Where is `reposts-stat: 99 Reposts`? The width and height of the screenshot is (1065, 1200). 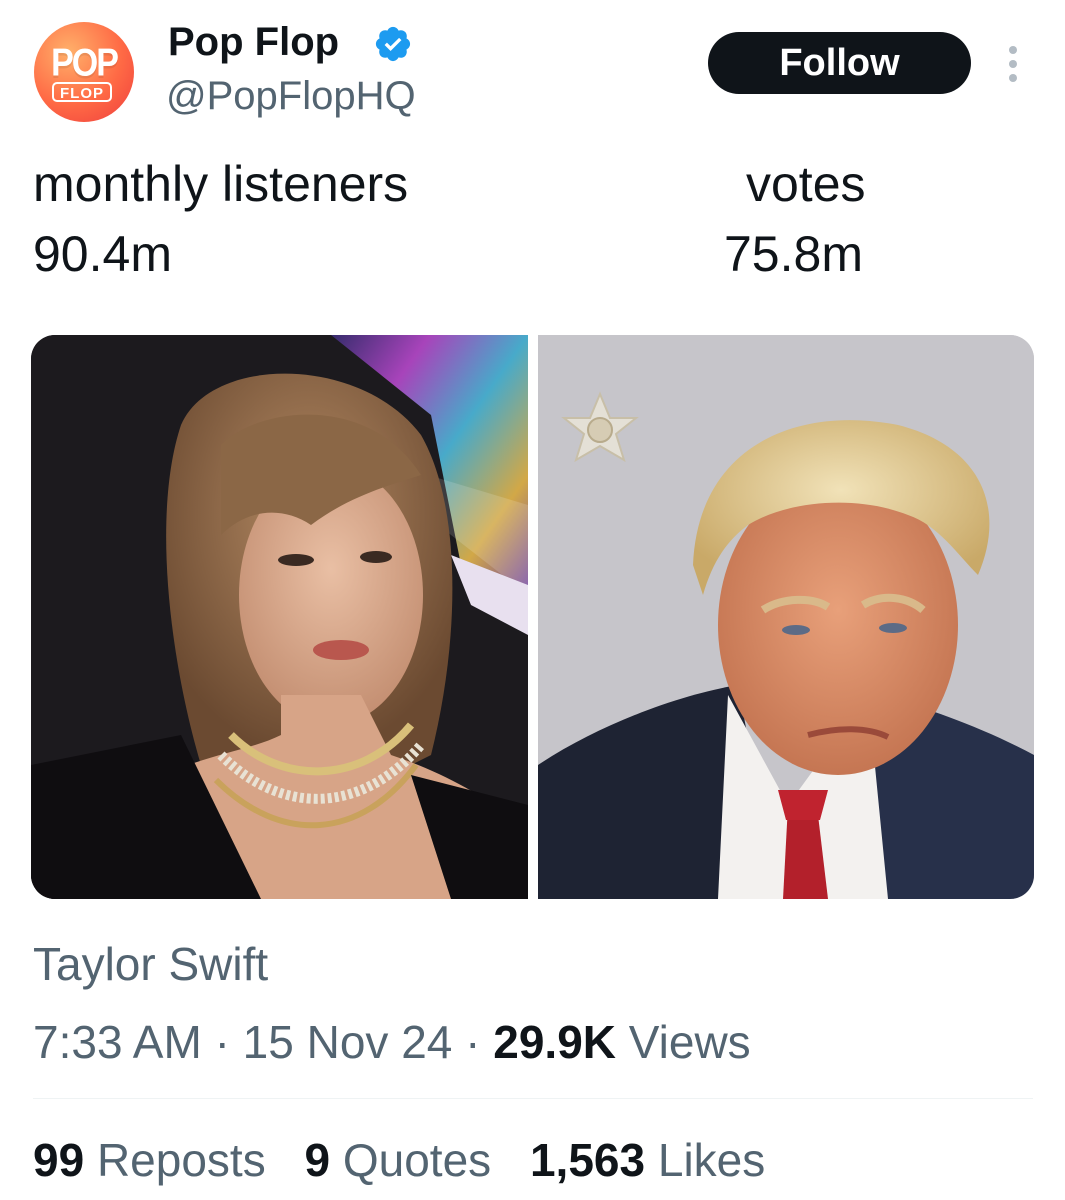
reposts-stat: 99 Reposts is located at coordinates (149, 1160).